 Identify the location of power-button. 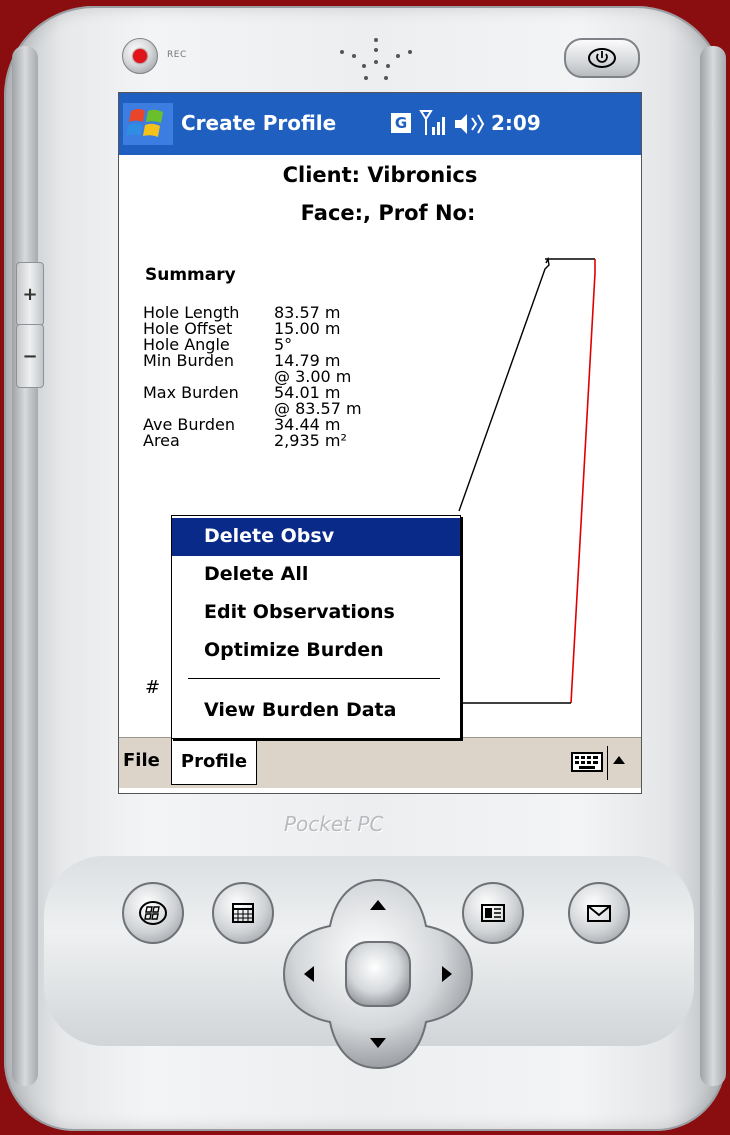
(602, 58).